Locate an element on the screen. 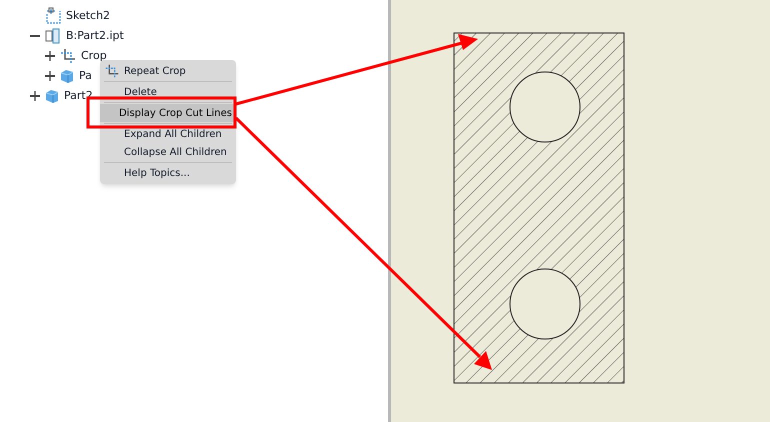 Image resolution: width=770 pixels, height=422 pixels. menu-item: Collapse All Children is located at coordinates (168, 152).